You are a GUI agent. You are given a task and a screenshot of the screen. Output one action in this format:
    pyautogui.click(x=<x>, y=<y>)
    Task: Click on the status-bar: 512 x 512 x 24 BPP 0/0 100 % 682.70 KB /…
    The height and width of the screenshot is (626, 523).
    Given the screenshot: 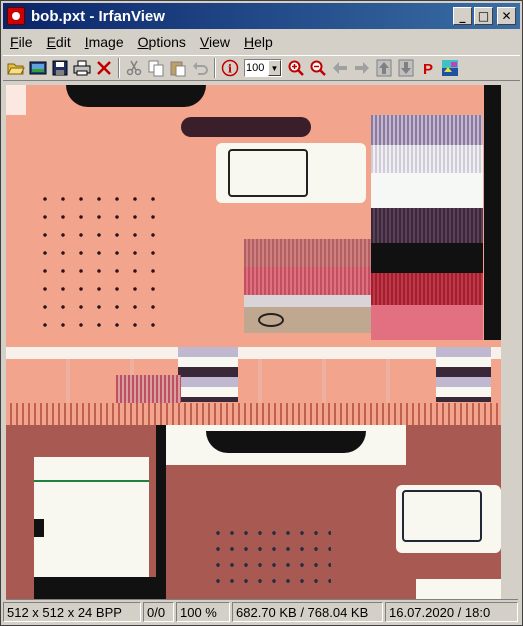 What is the action you would take?
    pyautogui.click(x=261, y=612)
    